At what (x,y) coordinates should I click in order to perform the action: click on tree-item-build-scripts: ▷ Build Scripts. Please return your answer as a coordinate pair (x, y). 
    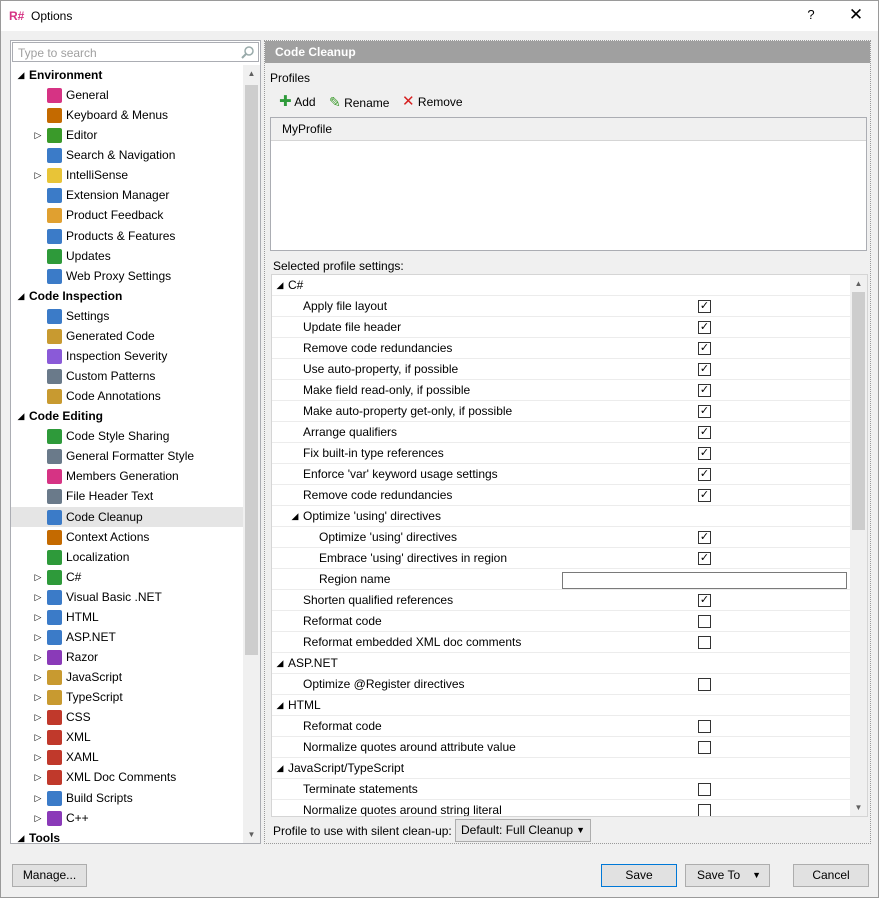
    Looking at the image, I should click on (127, 798).